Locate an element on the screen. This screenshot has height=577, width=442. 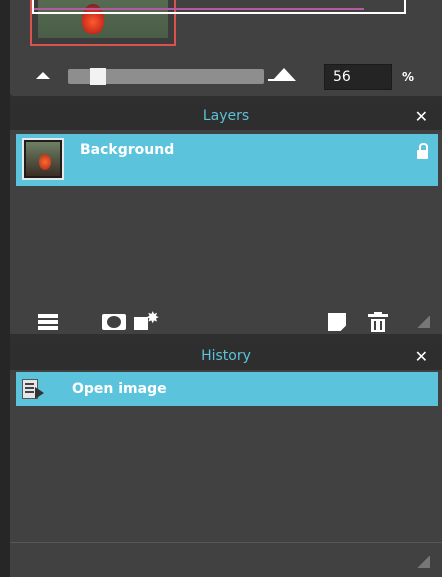
open-image-icon is located at coordinates (33, 389).